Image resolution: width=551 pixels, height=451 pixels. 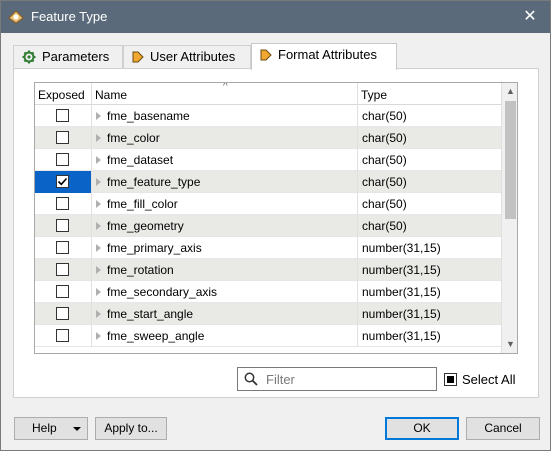 What do you see at coordinates (193, 56) in the screenshot?
I see `tab-user-attributes-label: User Attributes` at bounding box center [193, 56].